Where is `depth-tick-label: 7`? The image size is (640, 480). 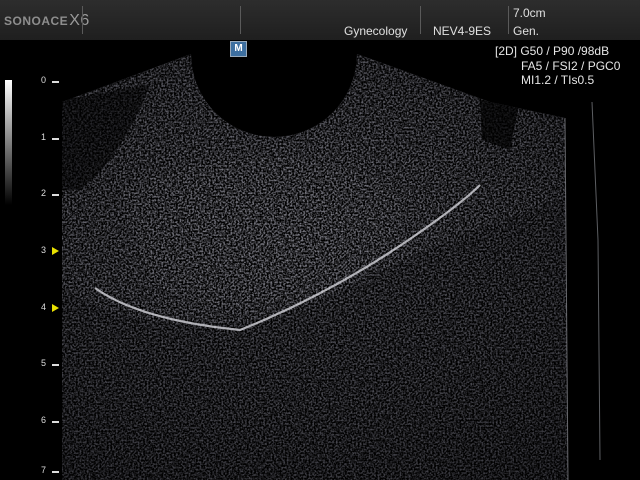 depth-tick-label: 7 is located at coordinates (44, 470).